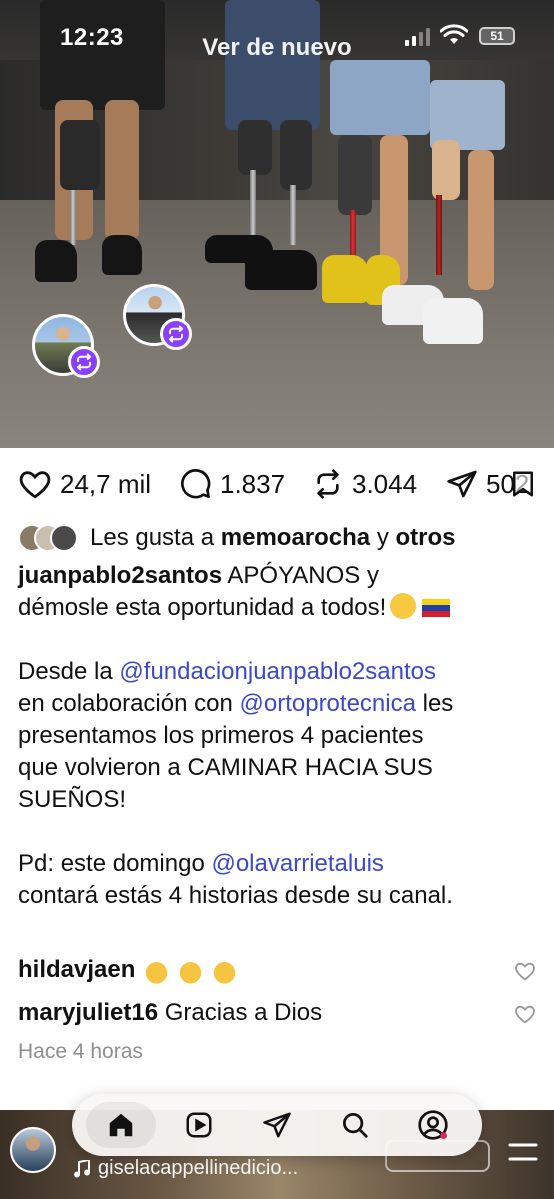 Image resolution: width=554 pixels, height=1199 pixels. I want to click on save-button, so click(523, 486).